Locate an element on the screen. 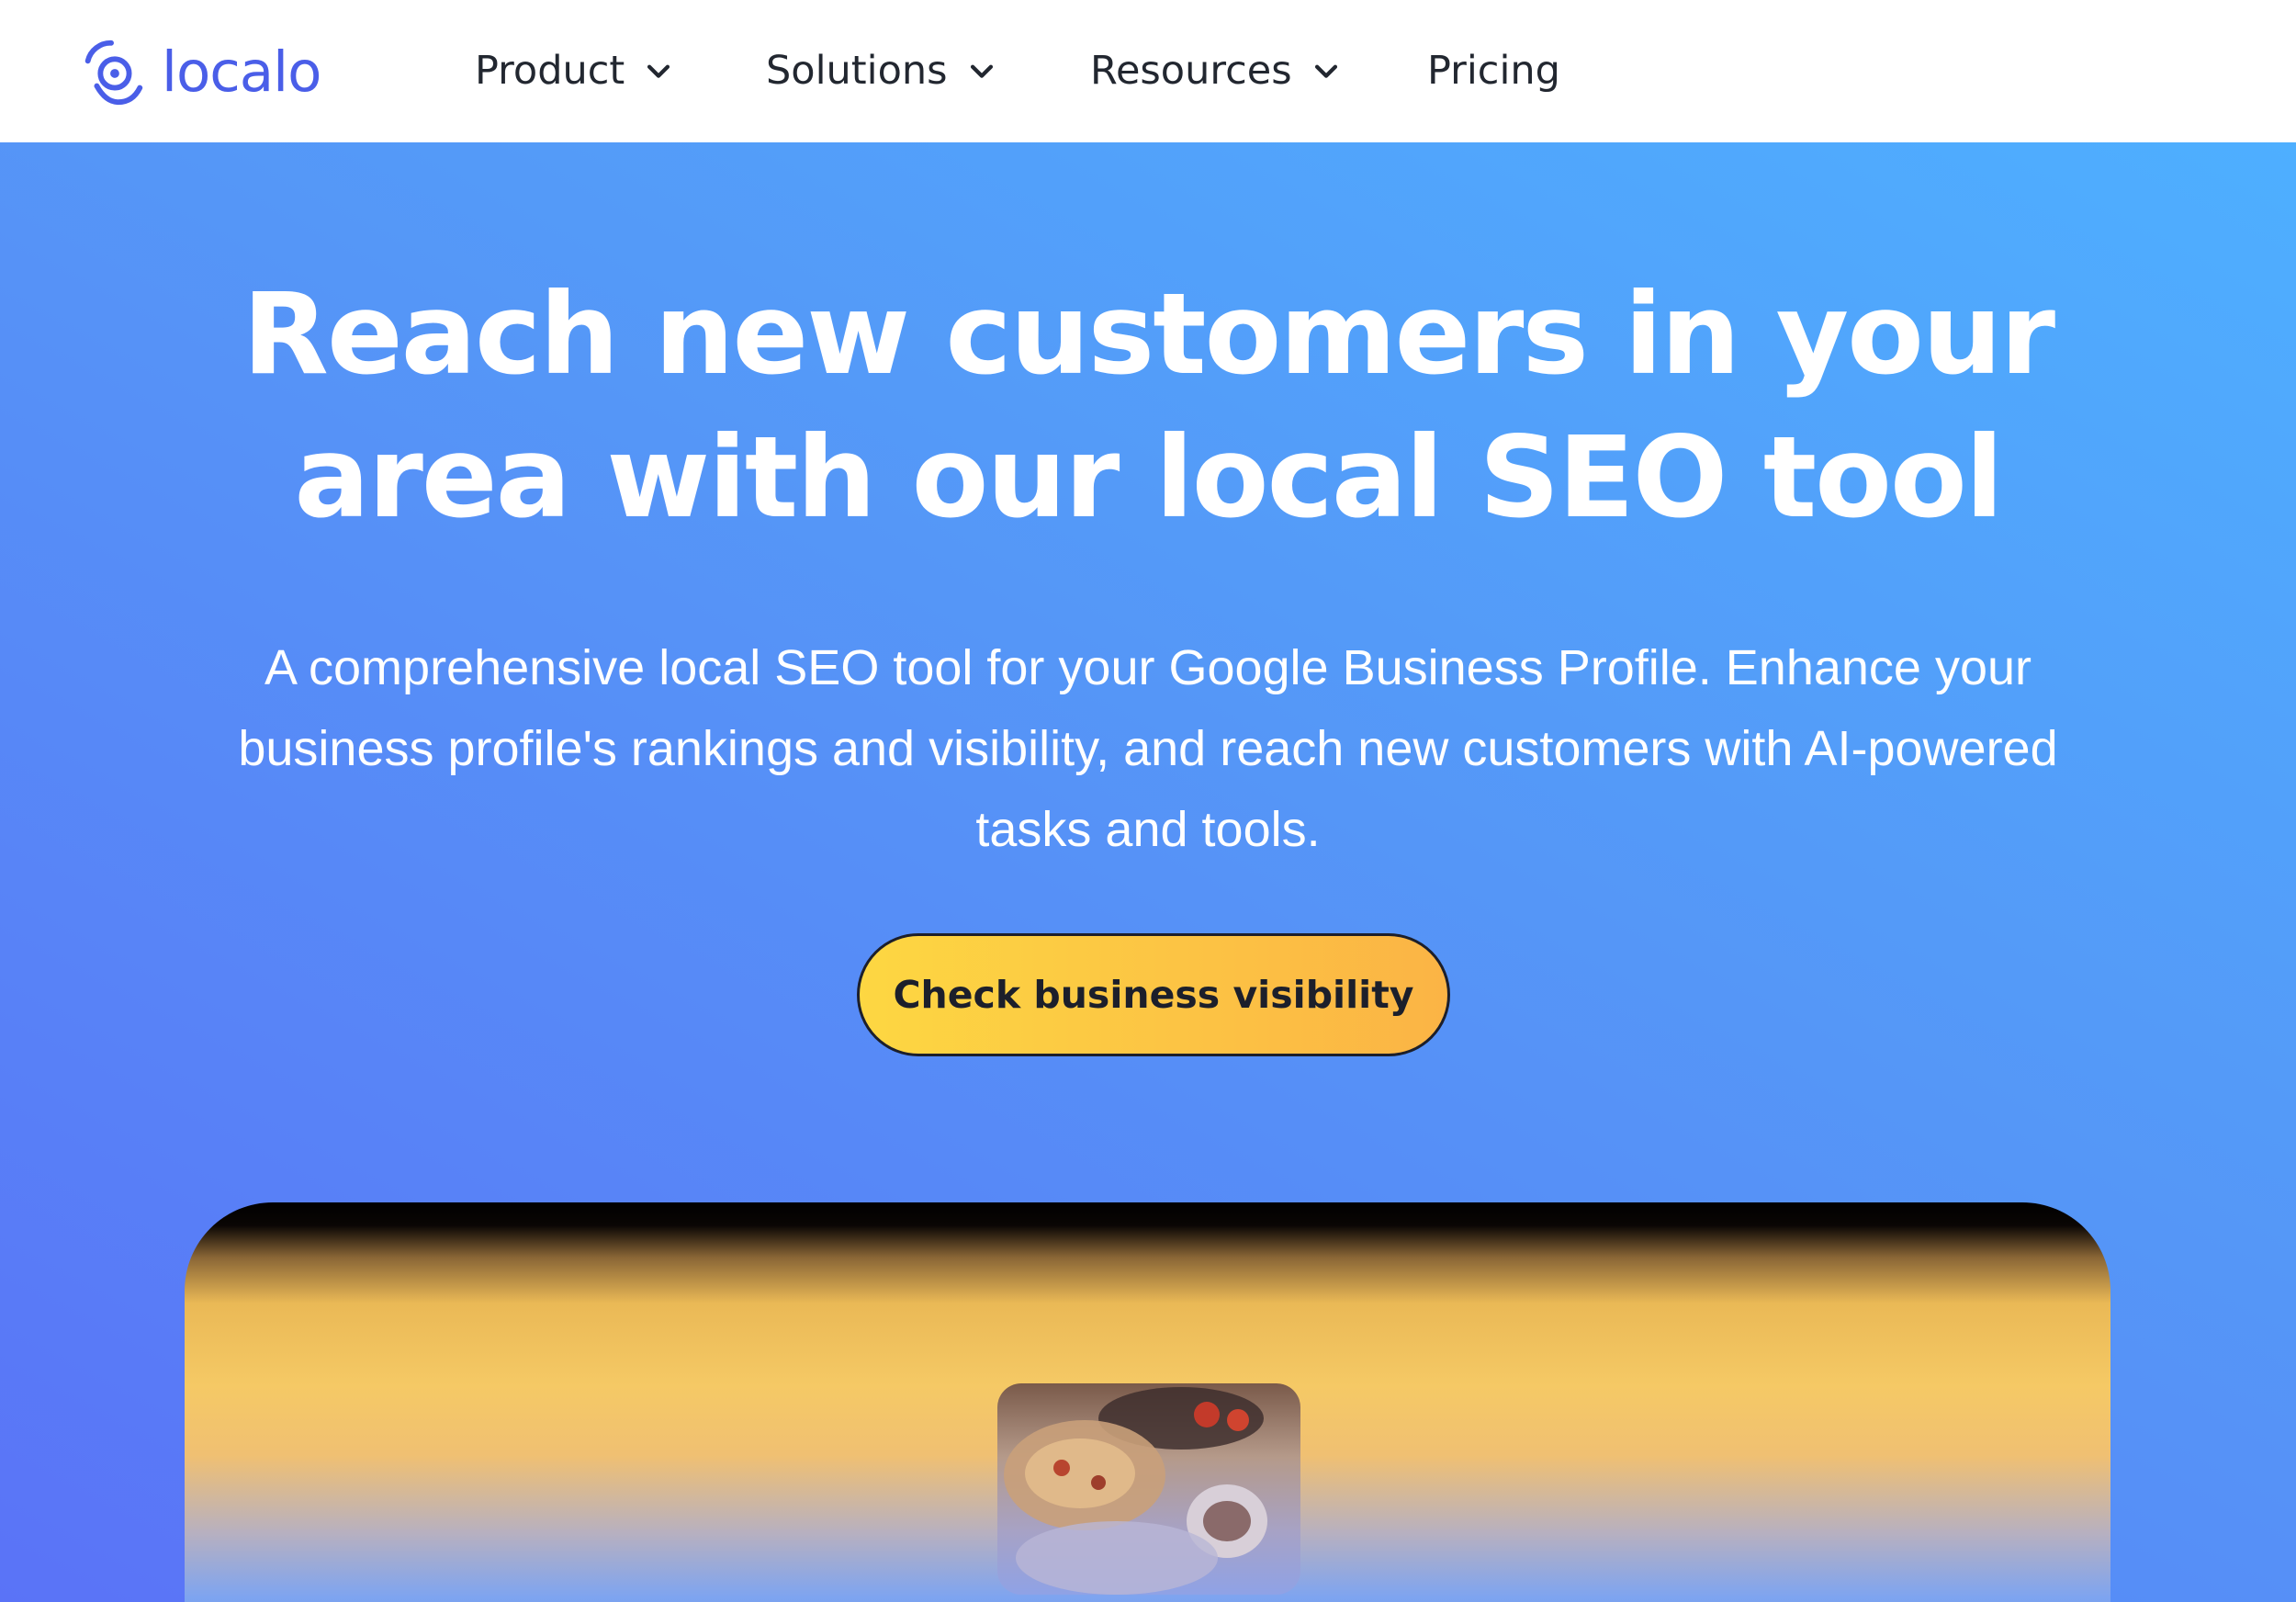 The image size is (2296, 1602). hero-title-line-1: Reach new customers in your is located at coordinates (1148, 334).